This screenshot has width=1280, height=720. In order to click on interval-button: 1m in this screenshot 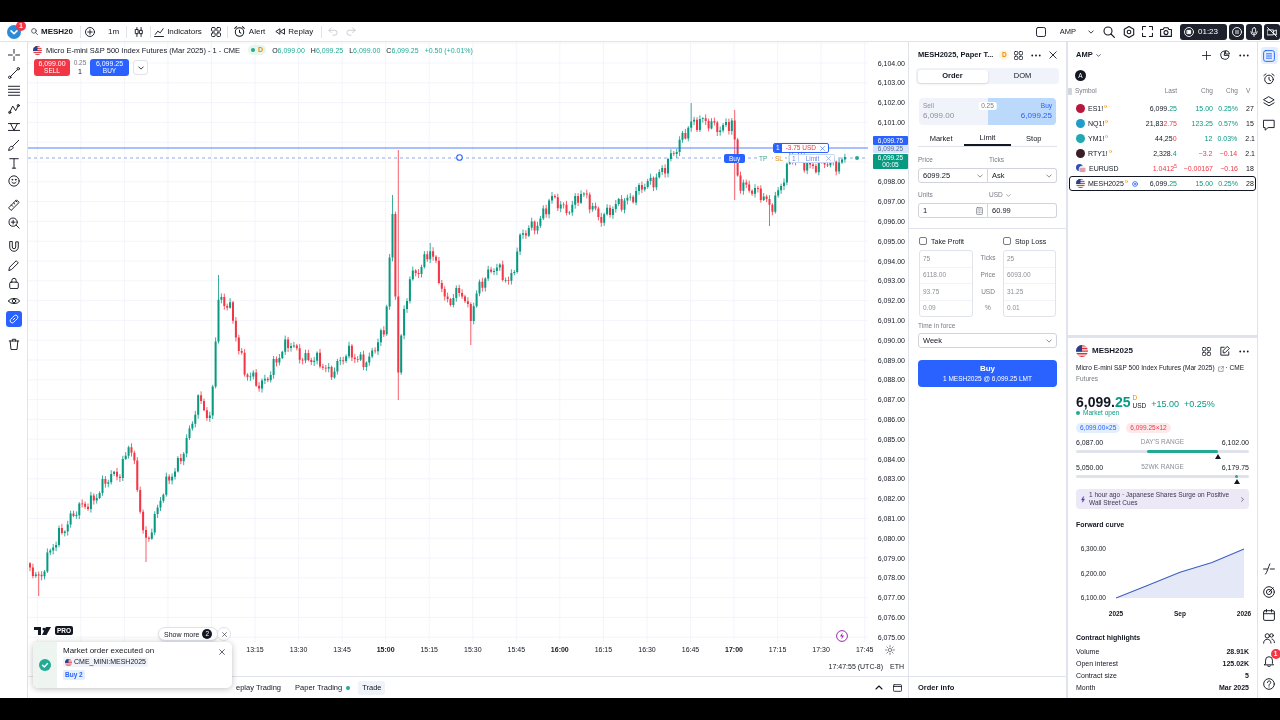, I will do `click(114, 31)`.